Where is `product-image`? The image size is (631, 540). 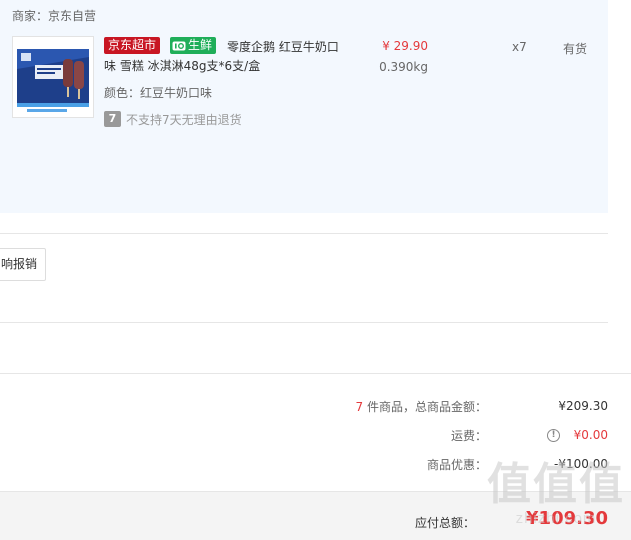
product-image is located at coordinates (53, 77).